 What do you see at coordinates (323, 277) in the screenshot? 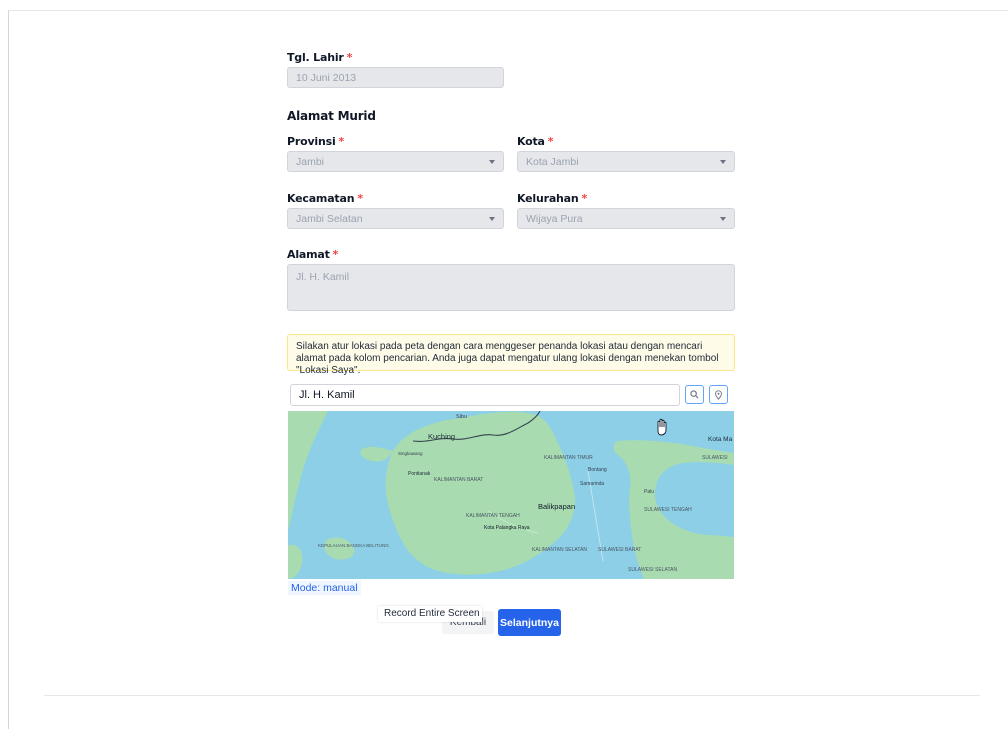
I see `alamat-value: Jl. H. Kamil` at bounding box center [323, 277].